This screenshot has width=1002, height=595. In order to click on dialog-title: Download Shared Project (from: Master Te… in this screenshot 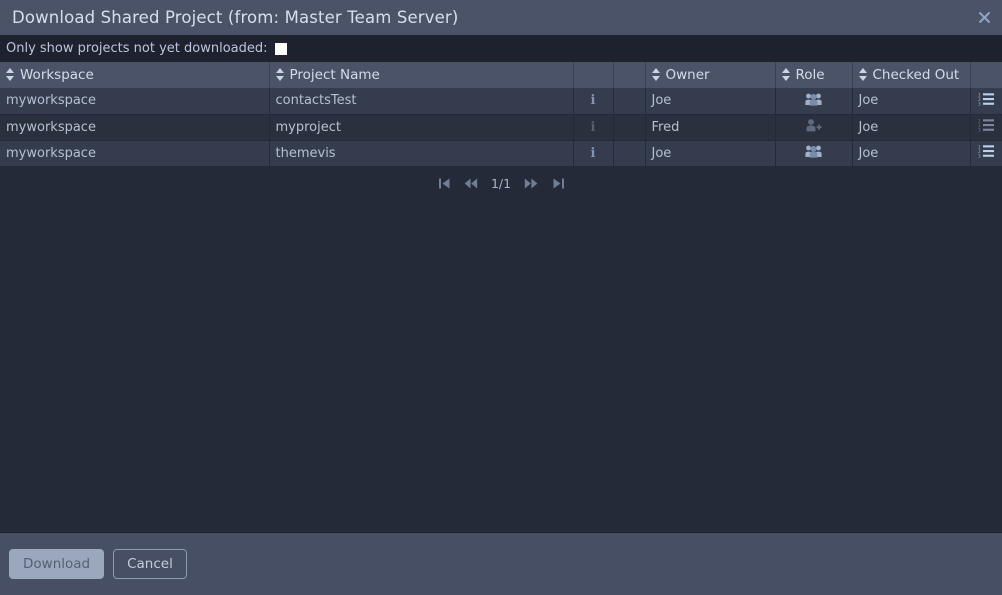, I will do `click(235, 17)`.